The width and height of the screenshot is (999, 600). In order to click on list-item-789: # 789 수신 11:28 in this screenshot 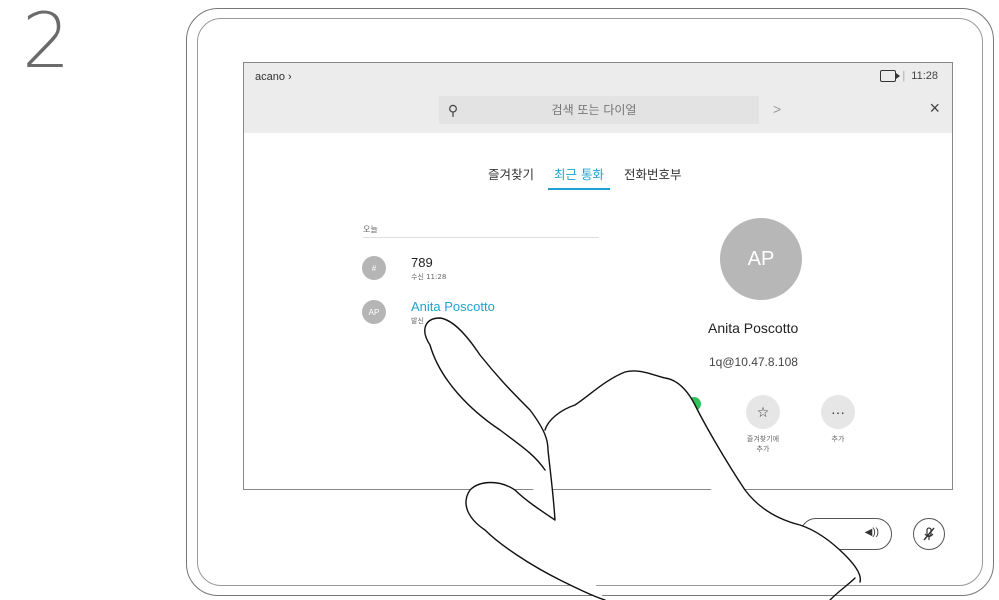, I will do `click(404, 269)`.